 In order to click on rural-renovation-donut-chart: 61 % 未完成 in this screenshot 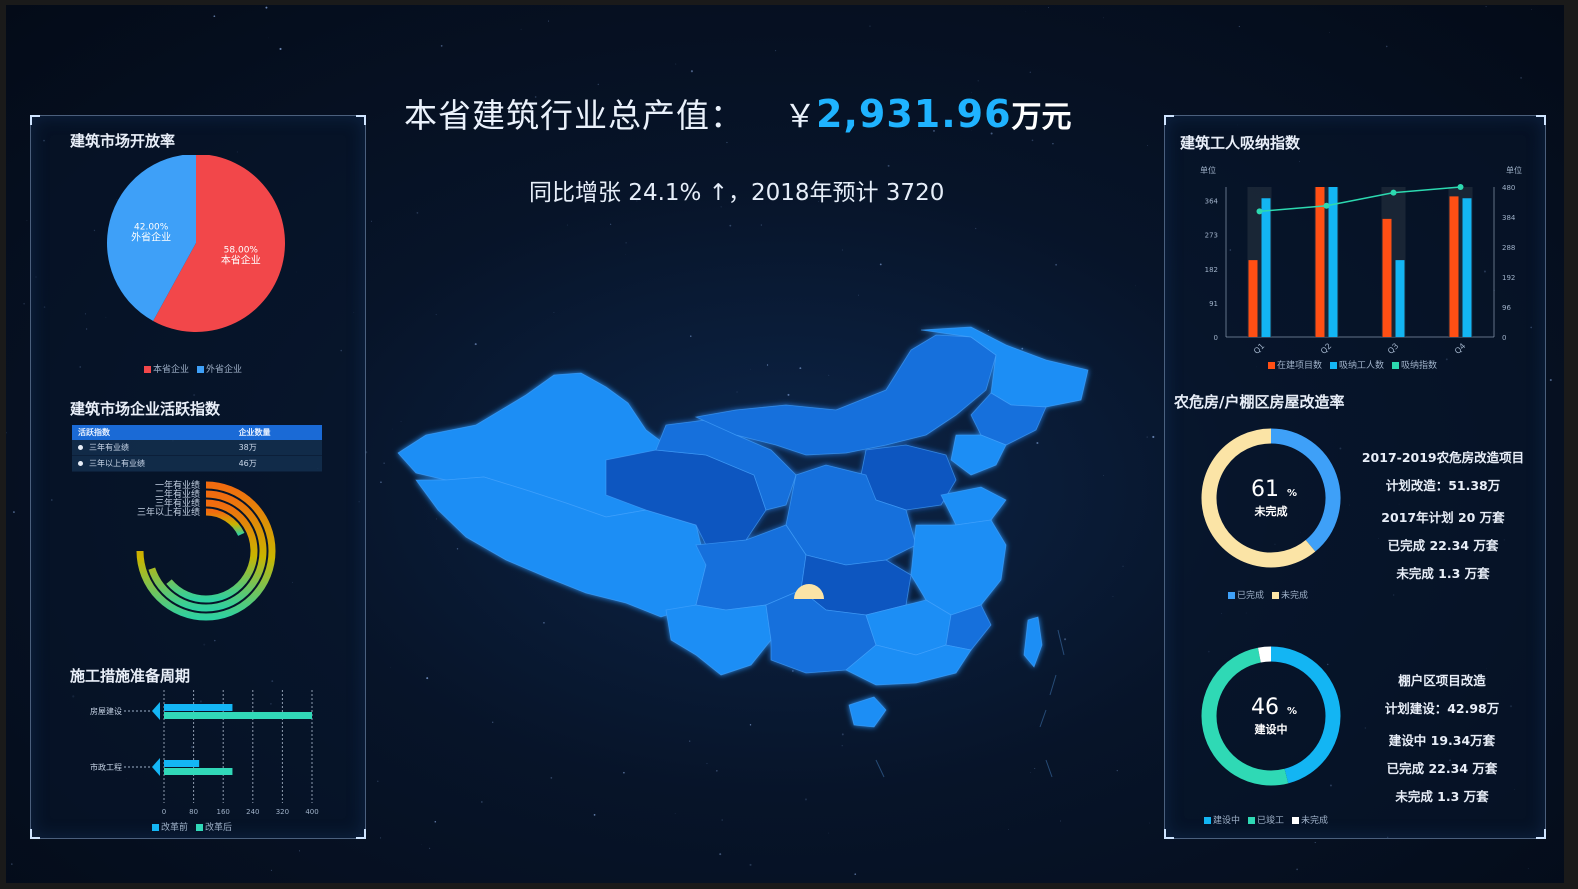, I will do `click(1271, 498)`.